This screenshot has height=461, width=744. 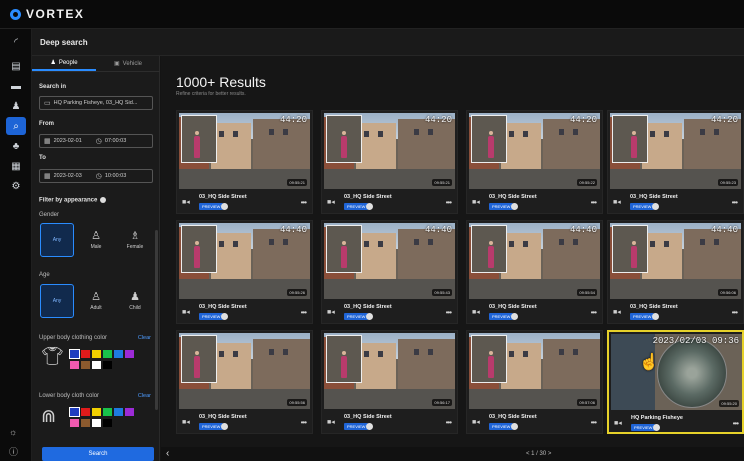 I want to click on to-field: ▦ 2023-02-03 ◷ 10:00:03, so click(x=96, y=176).